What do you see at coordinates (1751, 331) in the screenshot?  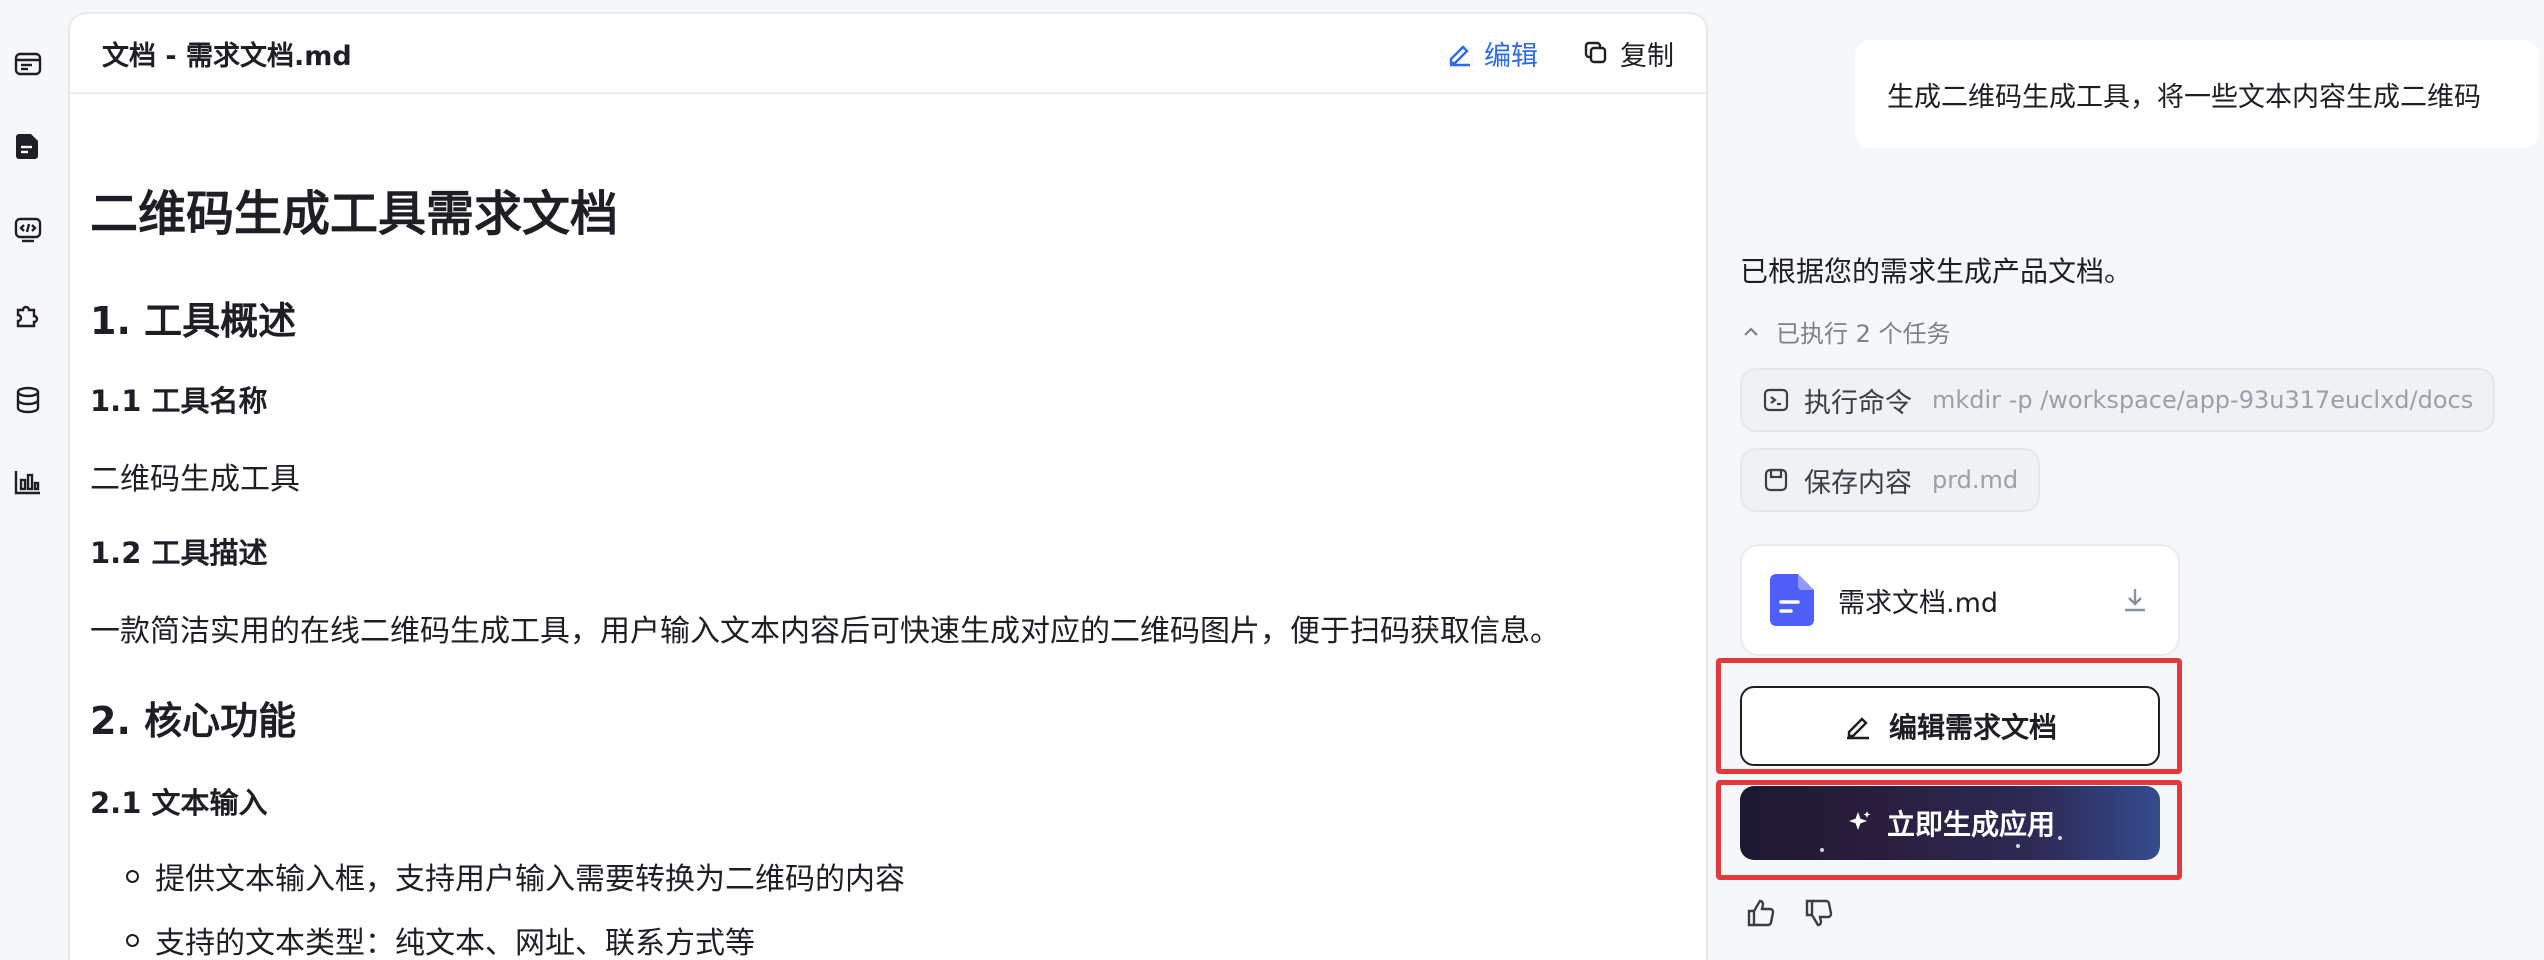 I see `chevron-up-icon` at bounding box center [1751, 331].